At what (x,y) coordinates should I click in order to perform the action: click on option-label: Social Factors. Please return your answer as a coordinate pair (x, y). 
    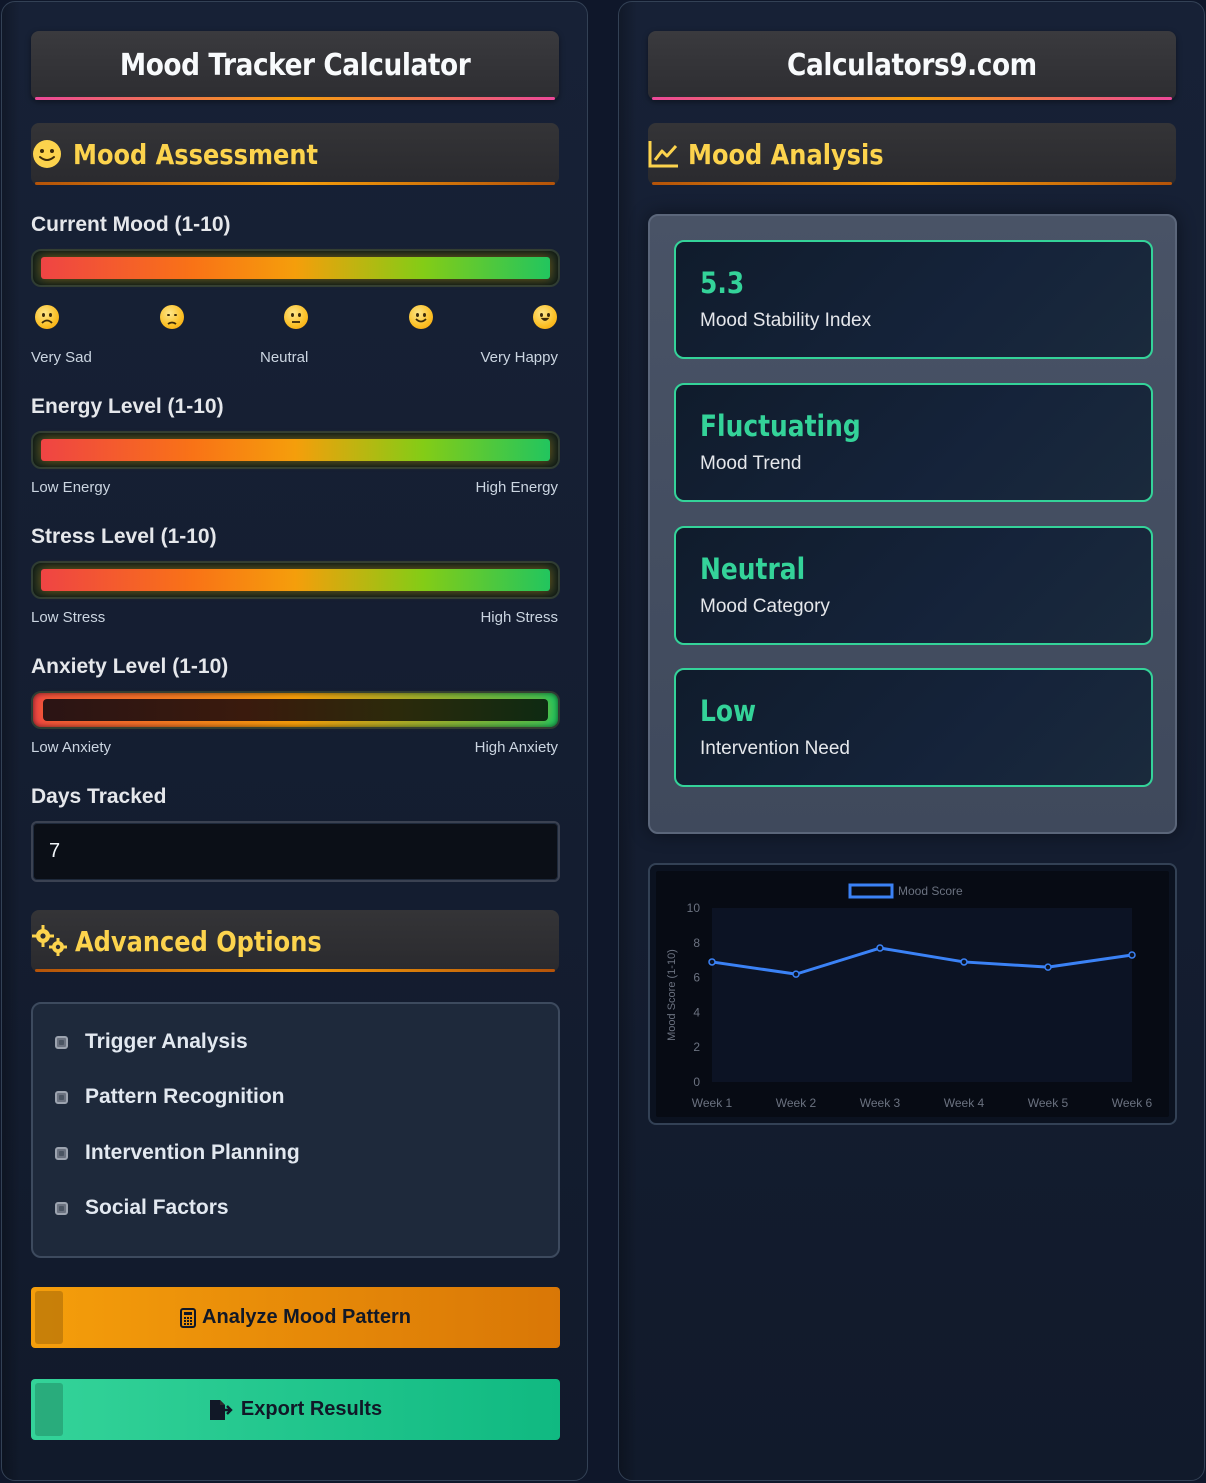
    Looking at the image, I should click on (157, 1207).